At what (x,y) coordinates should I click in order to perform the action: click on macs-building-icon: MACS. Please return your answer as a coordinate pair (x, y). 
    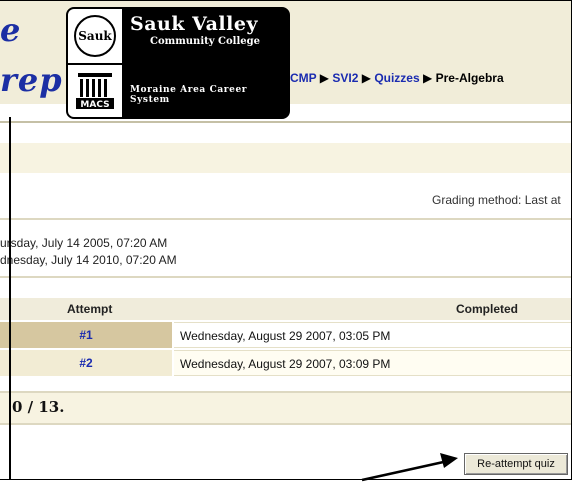
    Looking at the image, I should click on (95, 91).